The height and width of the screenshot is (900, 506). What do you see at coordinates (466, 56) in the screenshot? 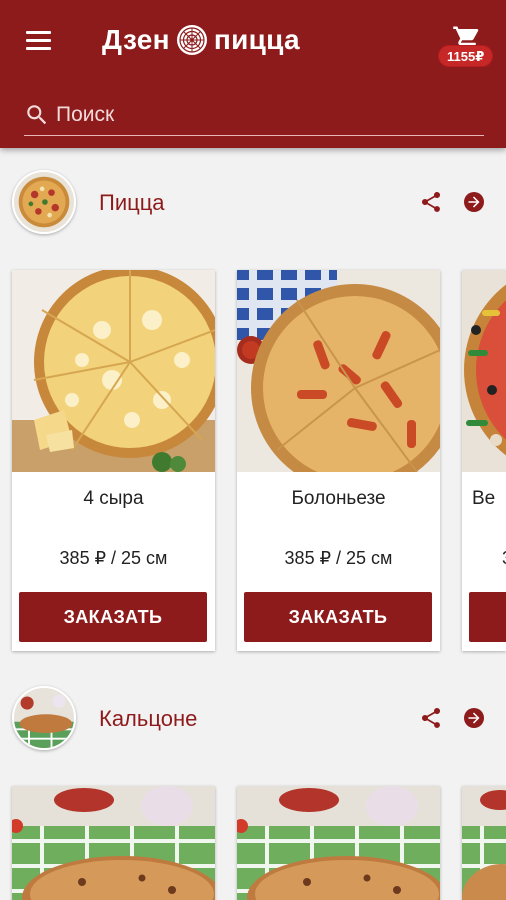
I see `cart-total-badge: 1155₽` at bounding box center [466, 56].